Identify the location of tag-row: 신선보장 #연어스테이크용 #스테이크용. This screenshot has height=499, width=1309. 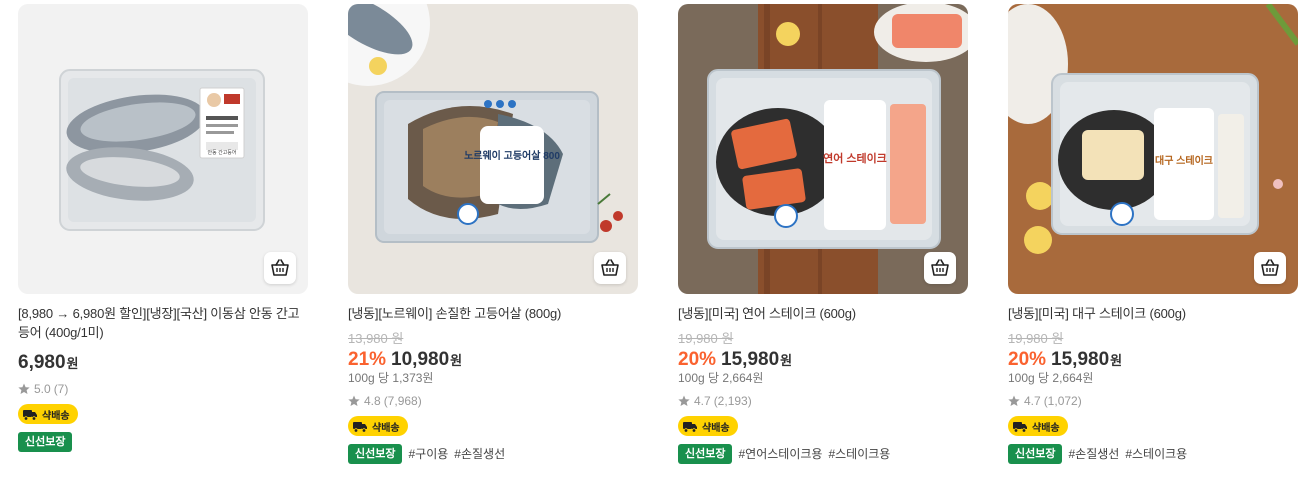
(823, 453).